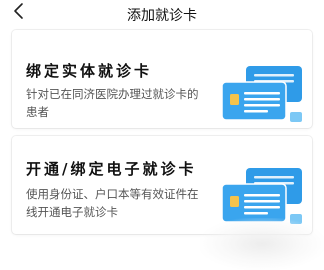 The width and height of the screenshot is (324, 270). Describe the element at coordinates (111, 169) in the screenshot. I see `option-title: 开通/绑定电子就诊卡` at that location.